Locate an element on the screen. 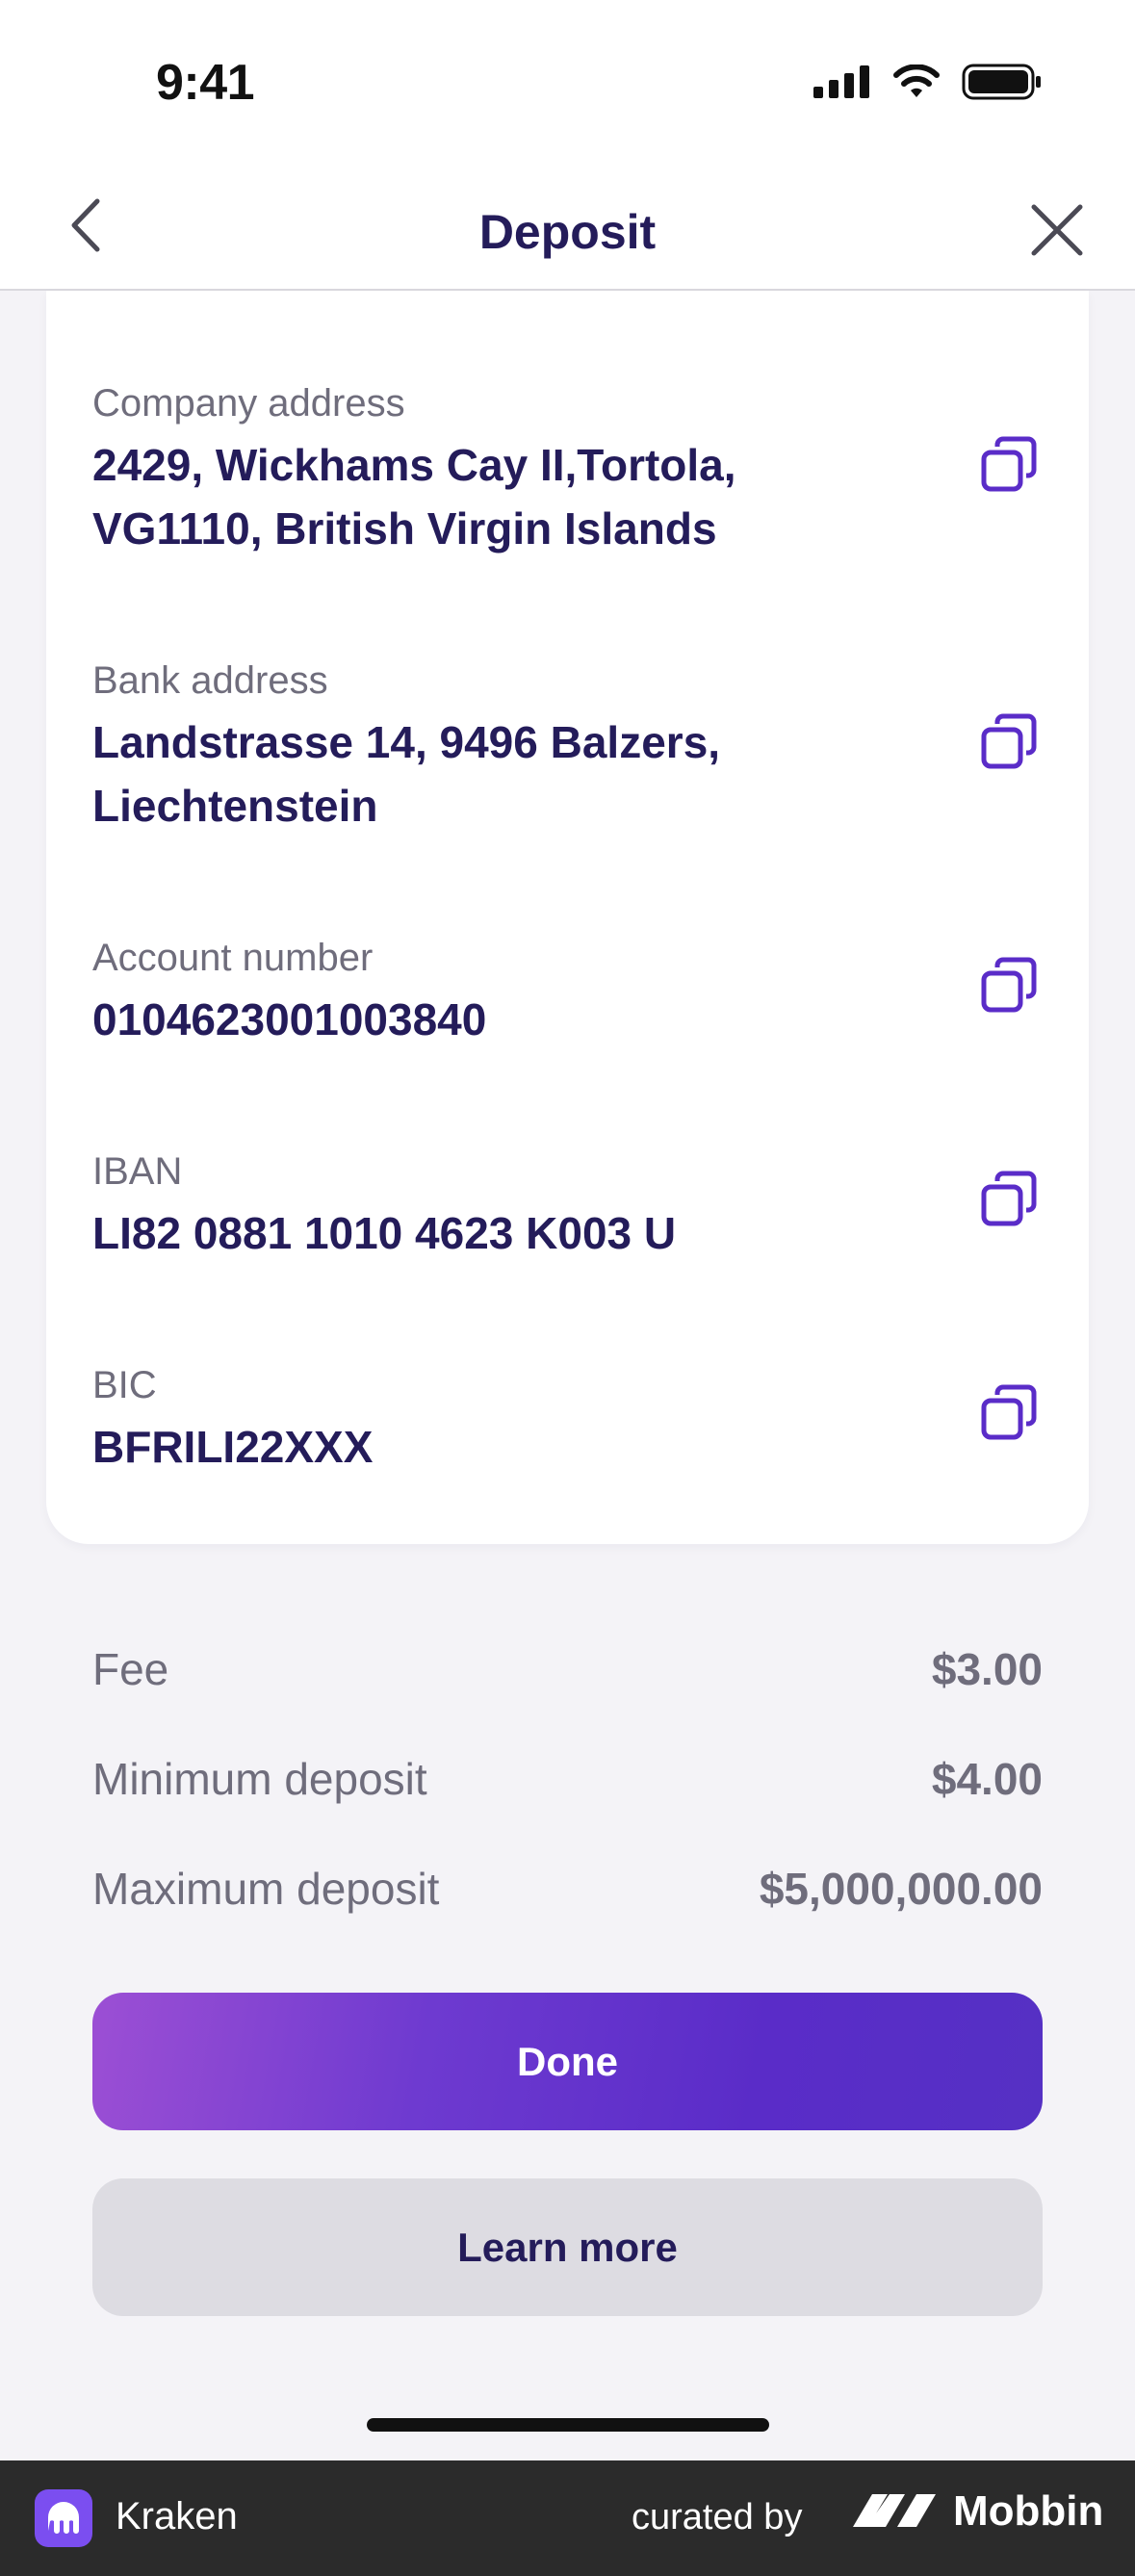 Image resolution: width=1135 pixels, height=2576 pixels. battery-icon is located at coordinates (1002, 84).